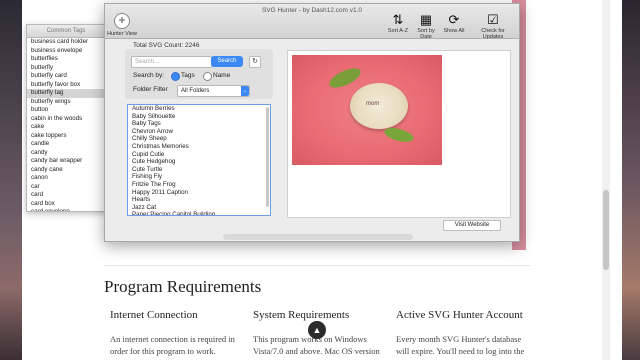 The height and width of the screenshot is (360, 640). I want to click on sort-az-icon: ⇅, so click(398, 19).